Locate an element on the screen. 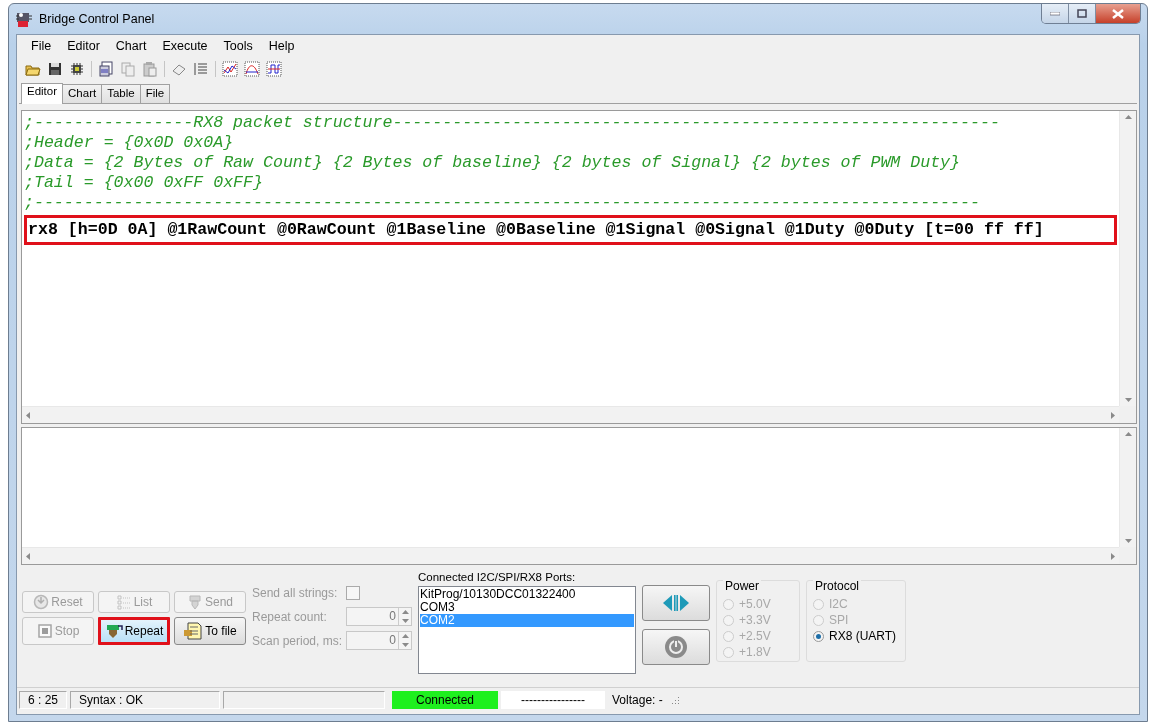 The image size is (1155, 725). tab: Chart is located at coordinates (82, 93).